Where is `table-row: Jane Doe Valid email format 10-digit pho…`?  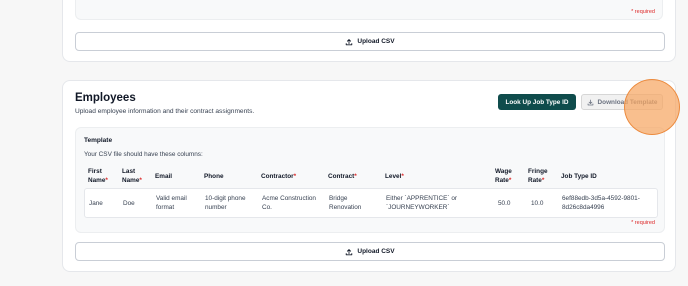 table-row: Jane Doe Valid email format 10-digit pho… is located at coordinates (371, 203).